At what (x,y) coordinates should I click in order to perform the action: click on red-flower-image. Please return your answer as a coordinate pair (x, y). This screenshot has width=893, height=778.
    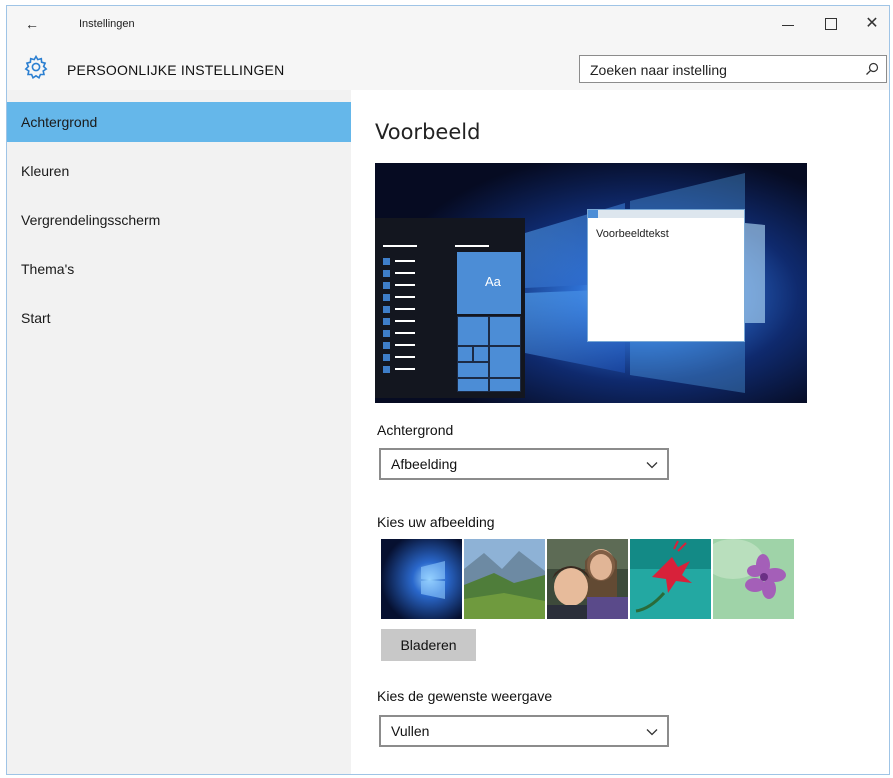
    Looking at the image, I should click on (670, 579).